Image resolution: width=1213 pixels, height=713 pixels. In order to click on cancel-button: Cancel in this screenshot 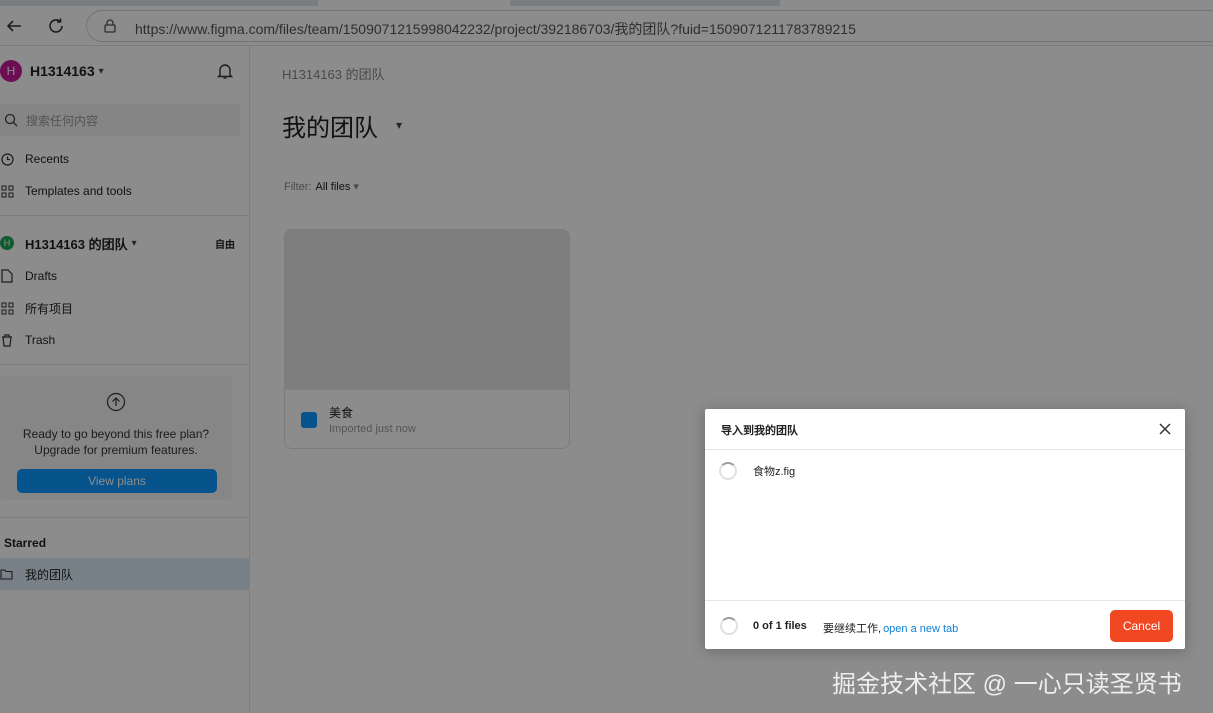, I will do `click(1141, 626)`.